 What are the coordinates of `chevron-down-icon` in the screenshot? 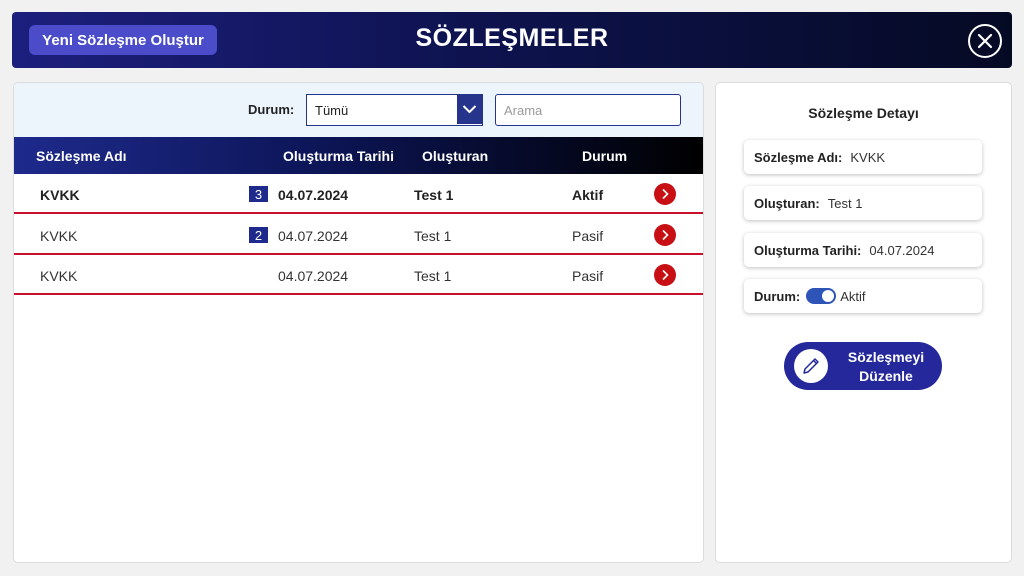 It's located at (469, 109).